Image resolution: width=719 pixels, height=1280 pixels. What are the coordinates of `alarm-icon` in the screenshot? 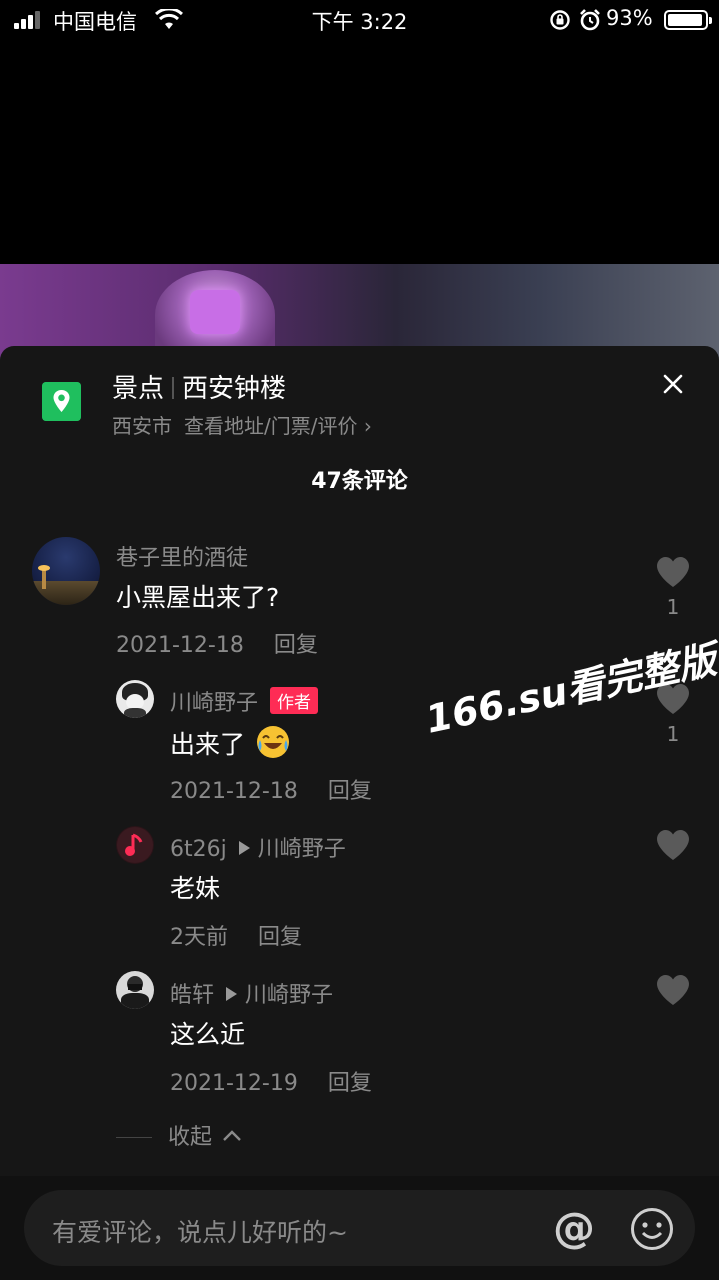 It's located at (590, 20).